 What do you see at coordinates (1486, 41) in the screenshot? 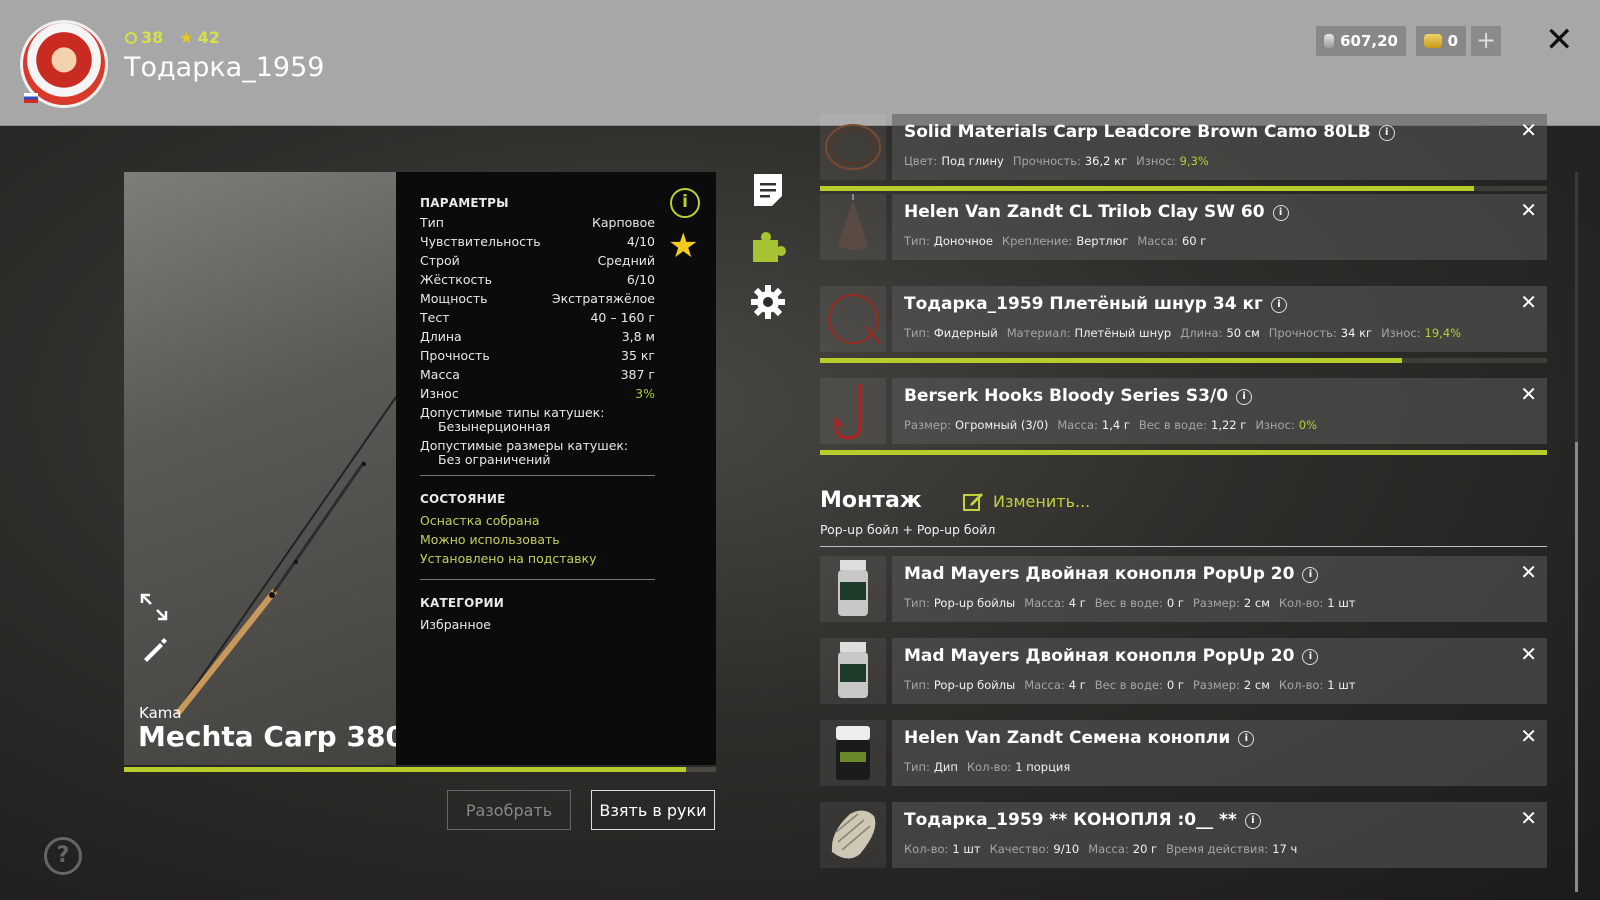
I see `add-gold-button: +` at bounding box center [1486, 41].